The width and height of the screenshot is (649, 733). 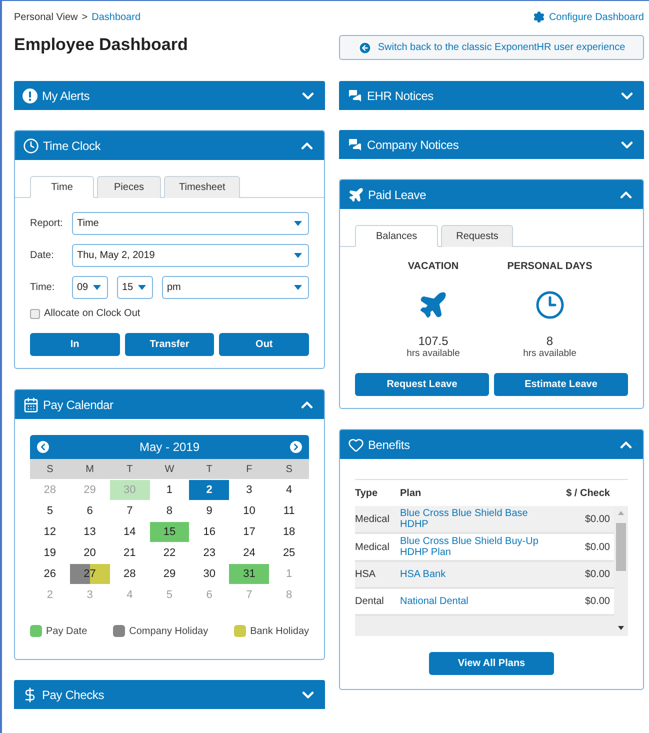 I want to click on previous-month-icon, so click(x=43, y=447).